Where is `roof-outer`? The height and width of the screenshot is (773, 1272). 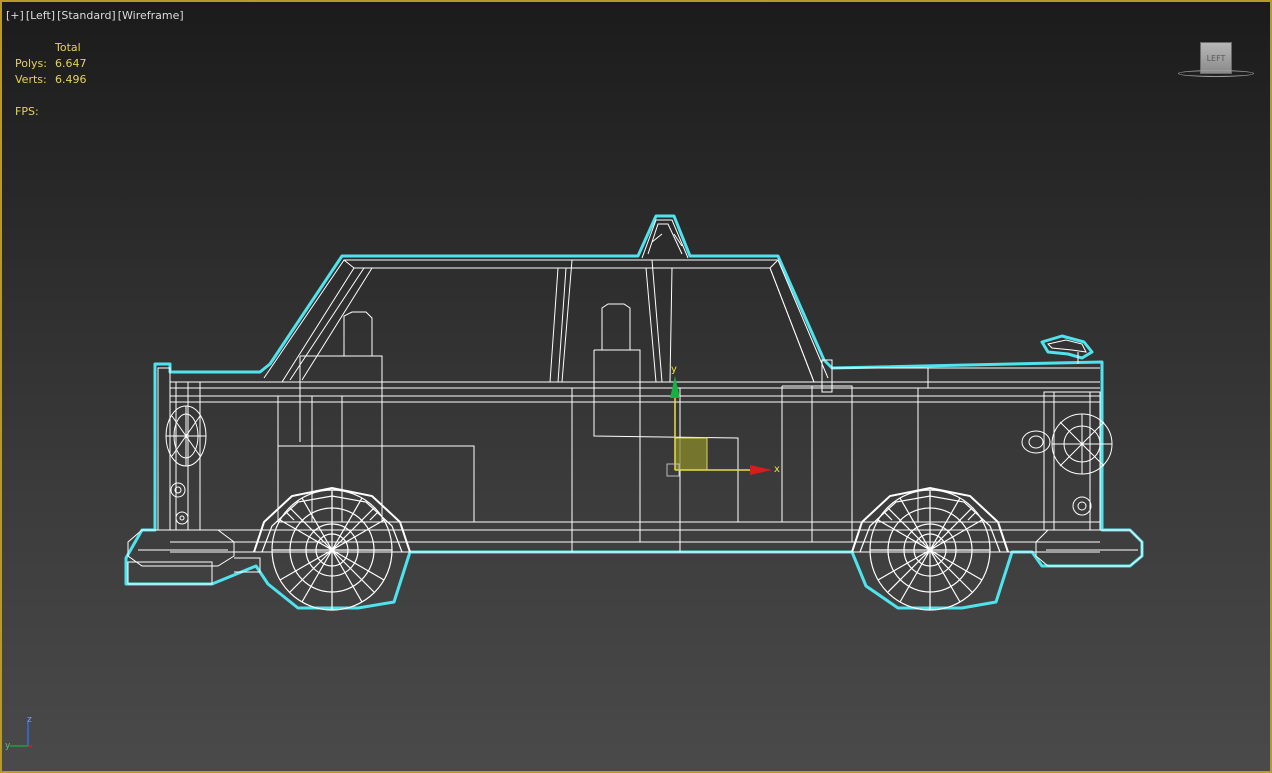
roof-outer is located at coordinates (546, 319).